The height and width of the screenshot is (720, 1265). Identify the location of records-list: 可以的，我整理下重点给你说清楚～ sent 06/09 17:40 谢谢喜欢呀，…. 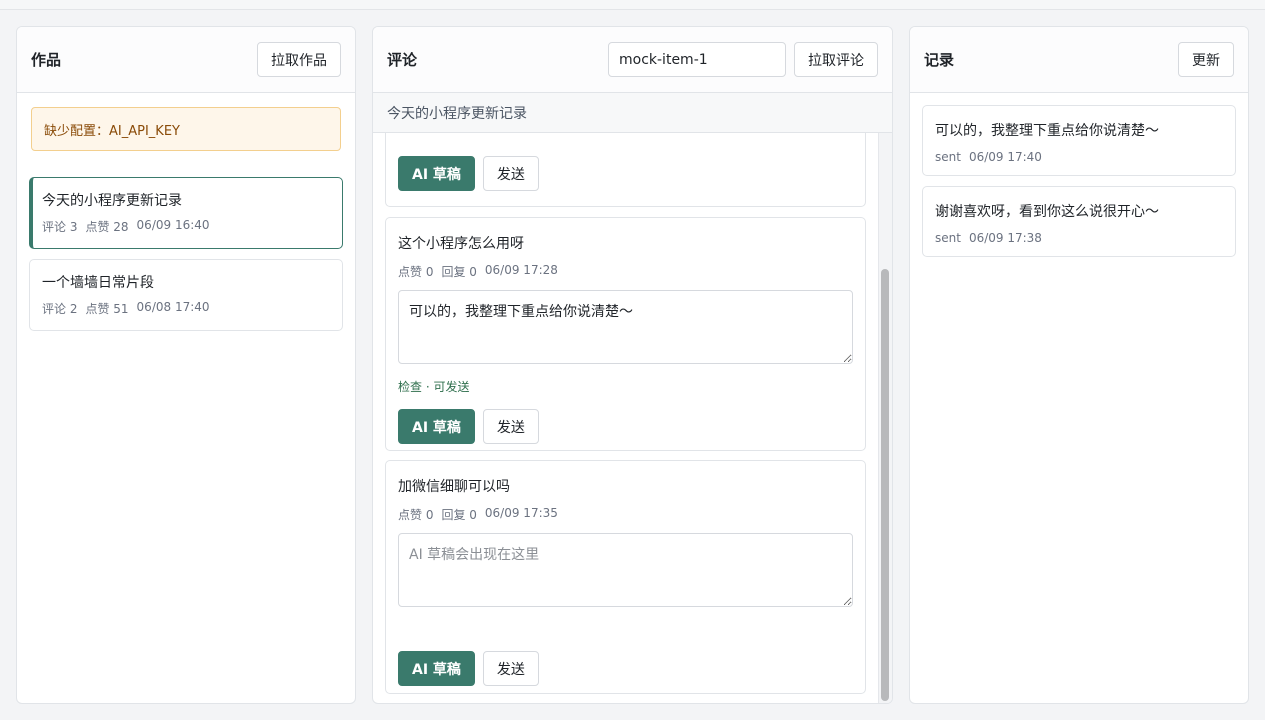
(1079, 186).